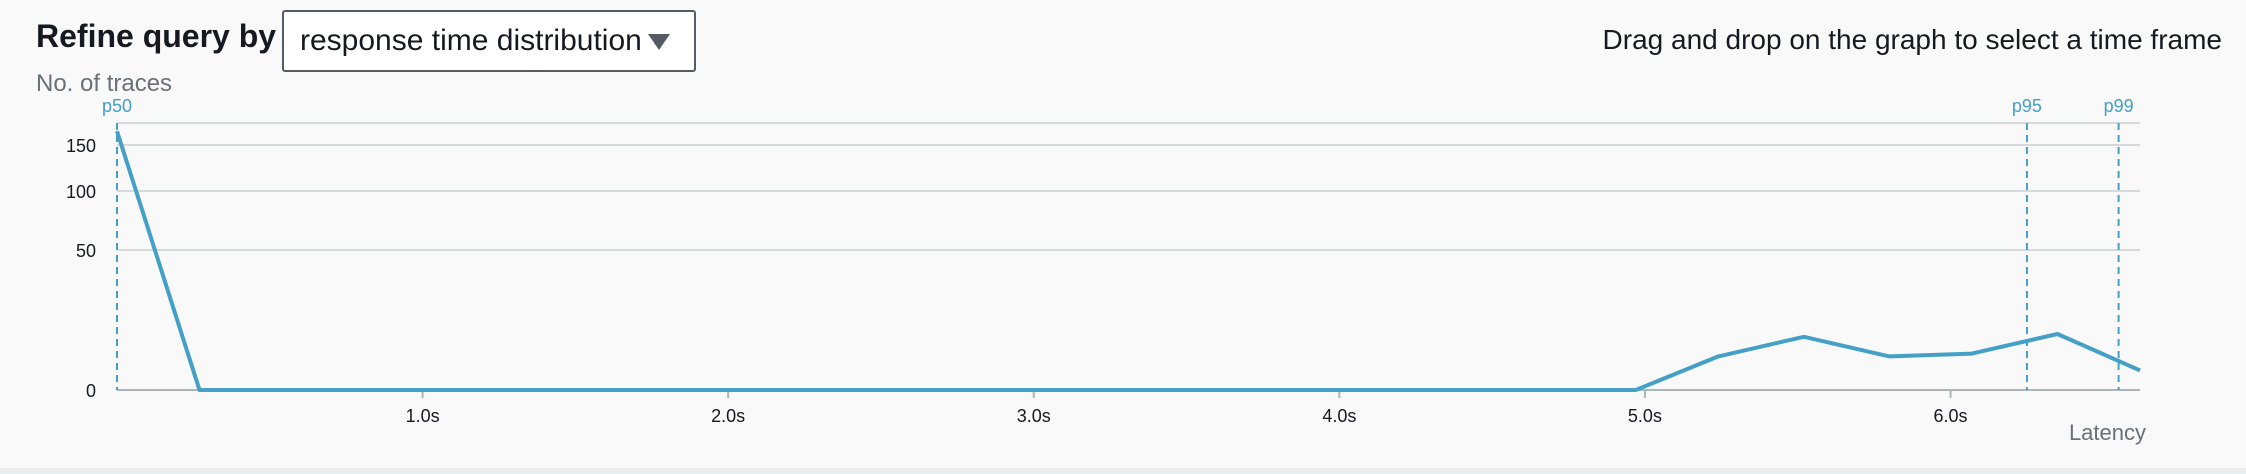  What do you see at coordinates (423, 416) in the screenshot?
I see `x-tick-label: 1.0s` at bounding box center [423, 416].